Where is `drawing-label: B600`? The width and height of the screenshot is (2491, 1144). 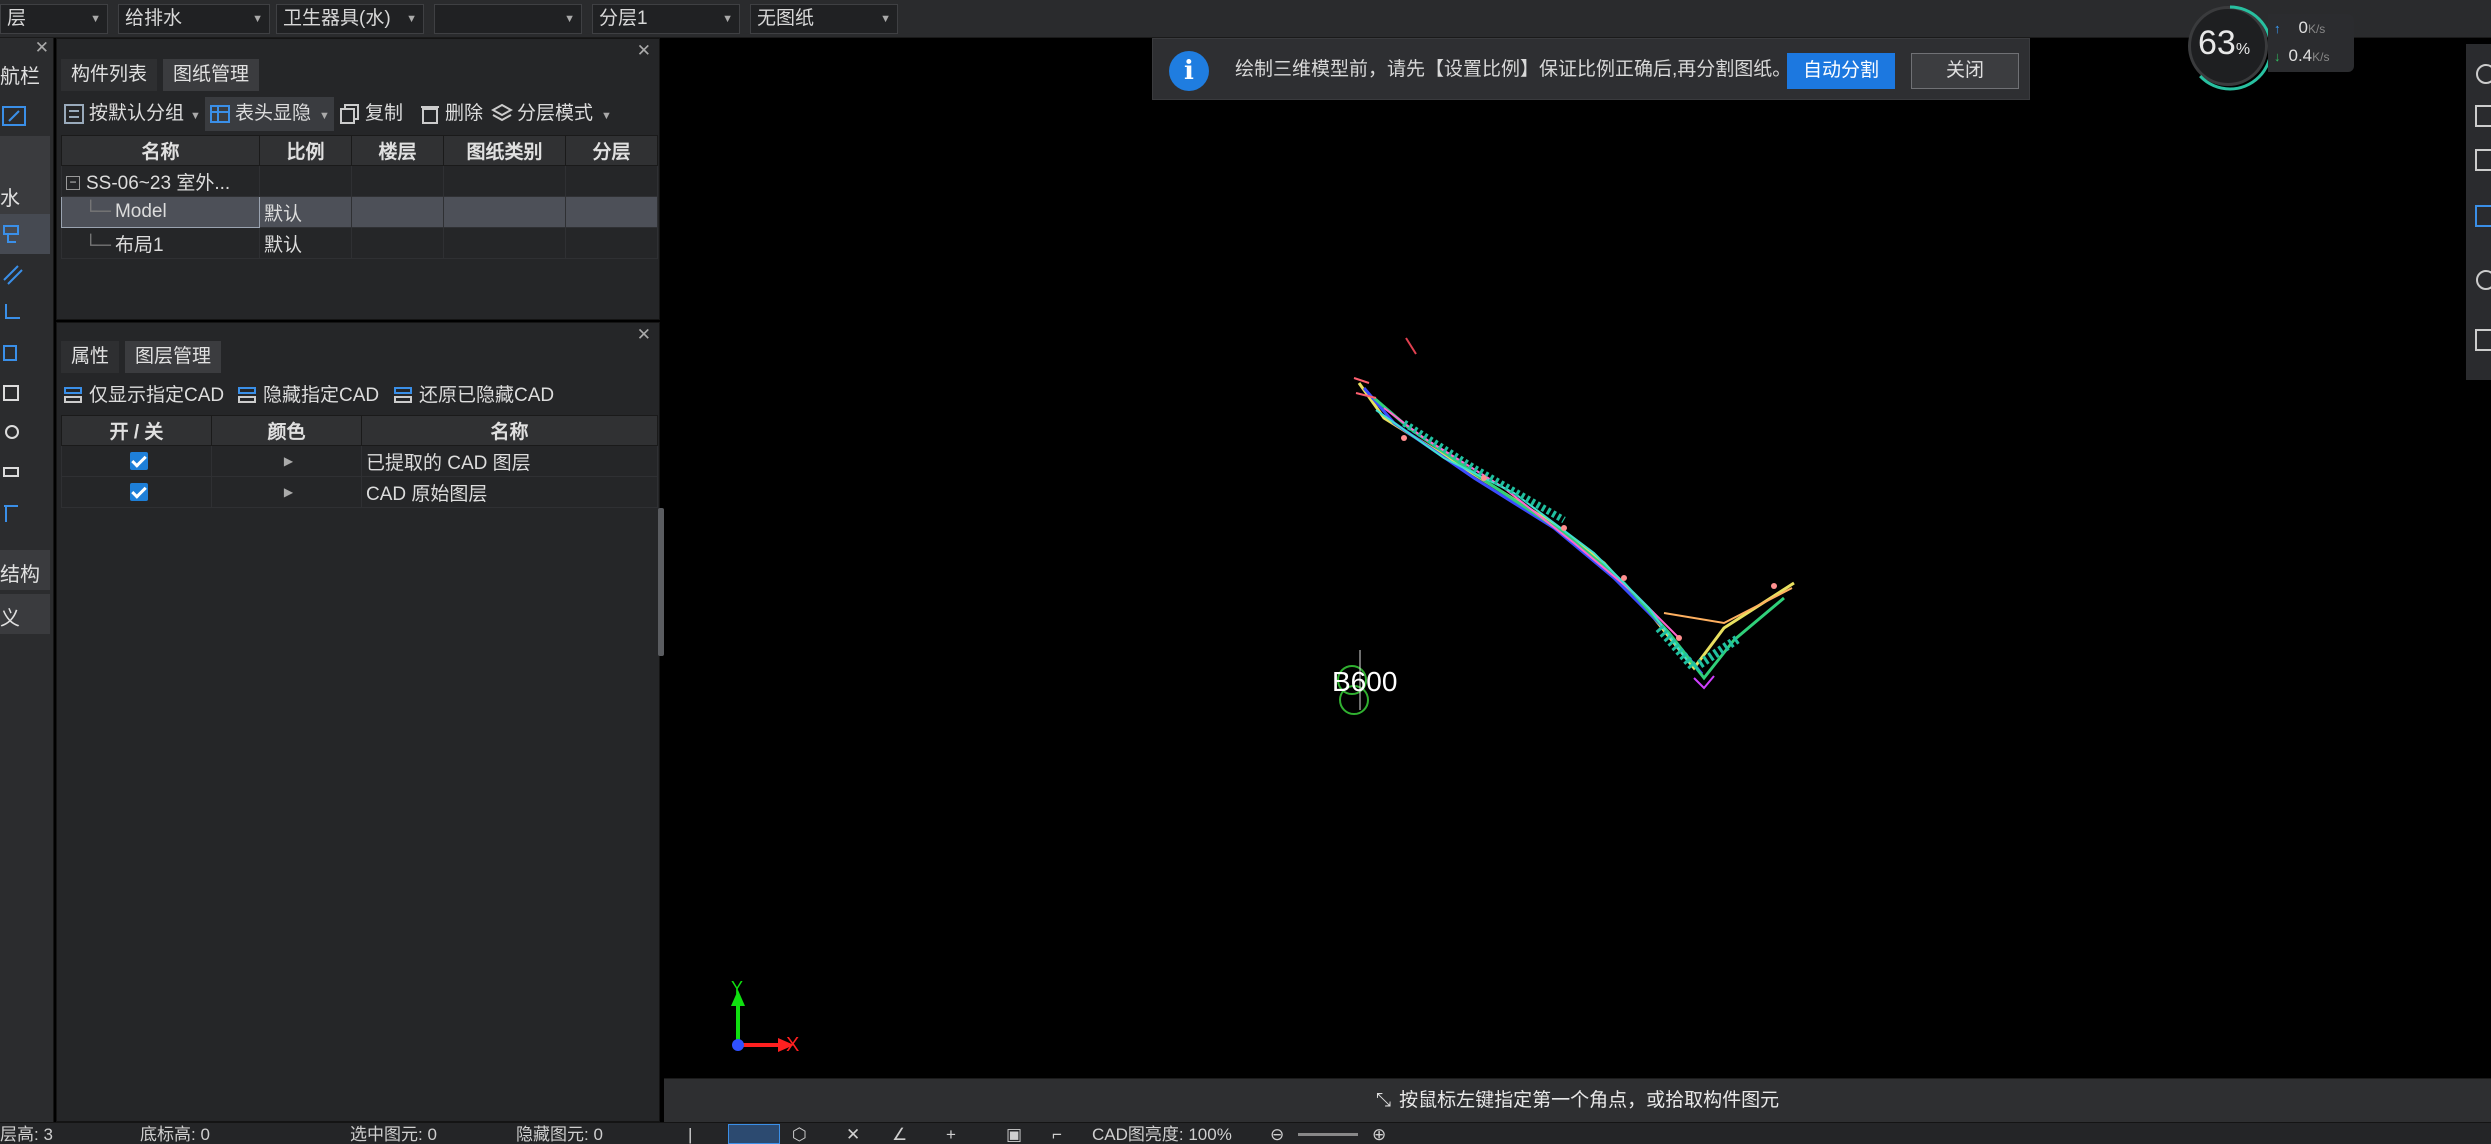
drawing-label: B600 is located at coordinates (1365, 681).